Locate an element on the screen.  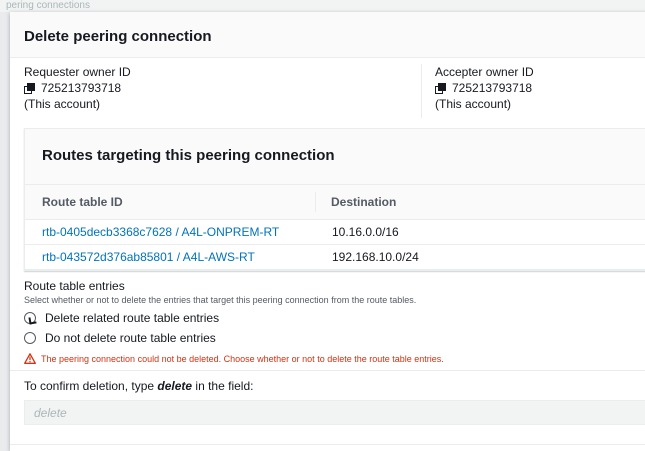
destination-cell: 192.168.10.0/24 is located at coordinates (375, 257).